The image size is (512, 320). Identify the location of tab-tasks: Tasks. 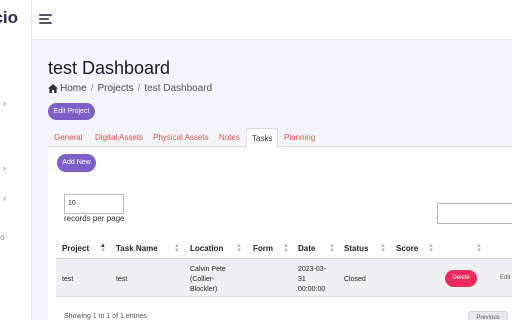
(262, 138).